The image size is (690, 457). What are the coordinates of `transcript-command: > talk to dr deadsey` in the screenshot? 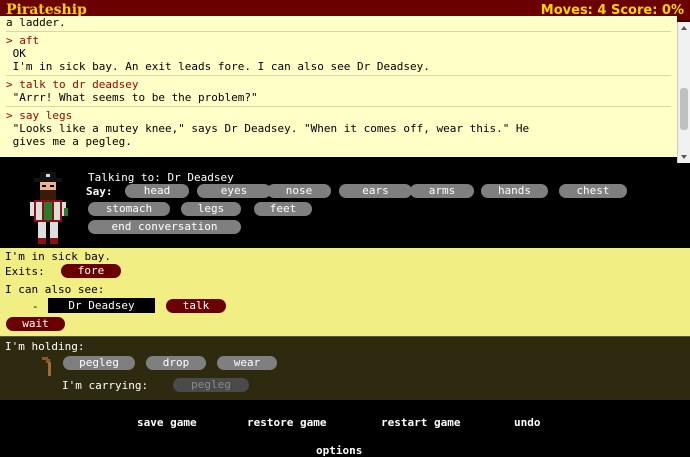 It's located at (72, 84).